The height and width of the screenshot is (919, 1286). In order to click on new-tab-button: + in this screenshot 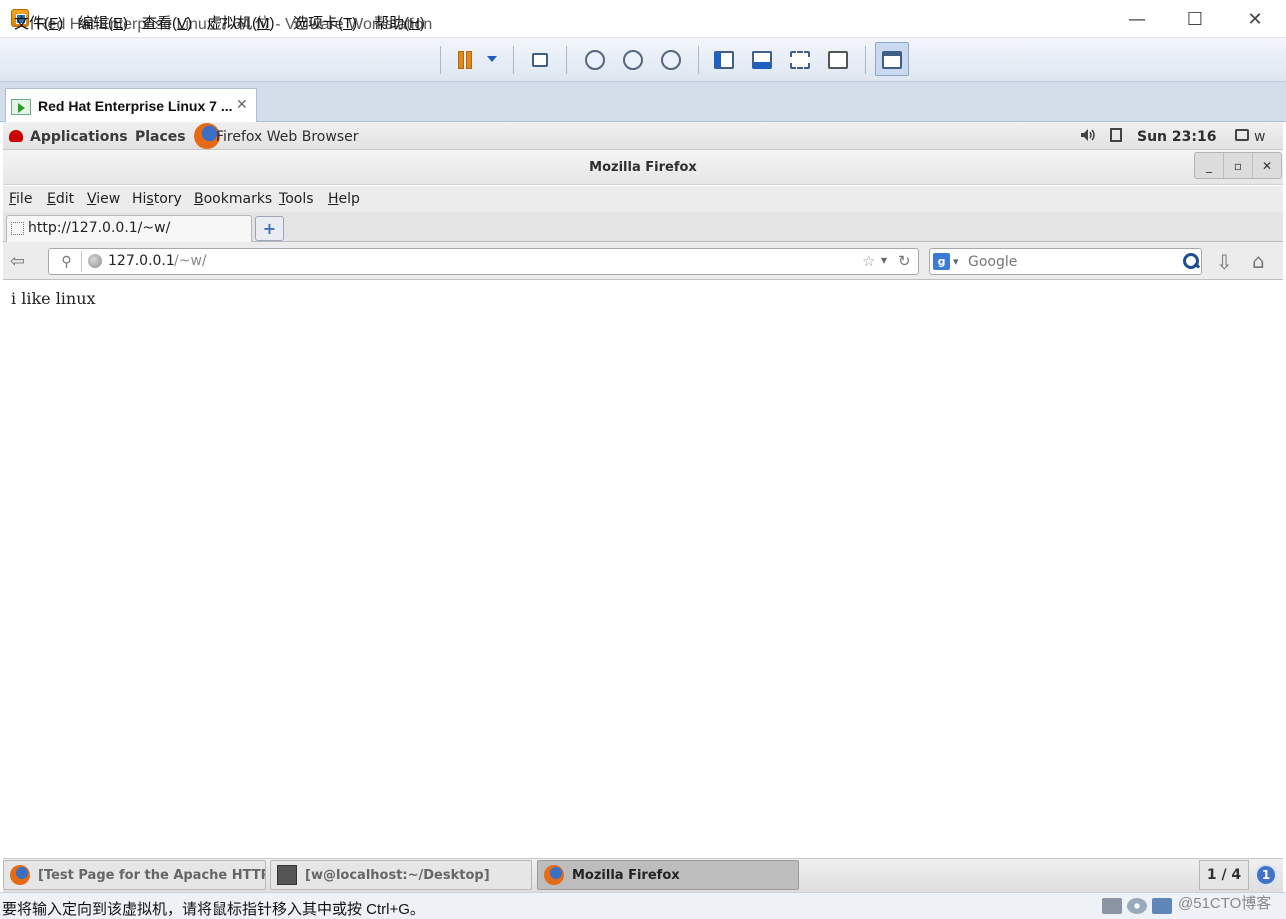, I will do `click(269, 228)`.